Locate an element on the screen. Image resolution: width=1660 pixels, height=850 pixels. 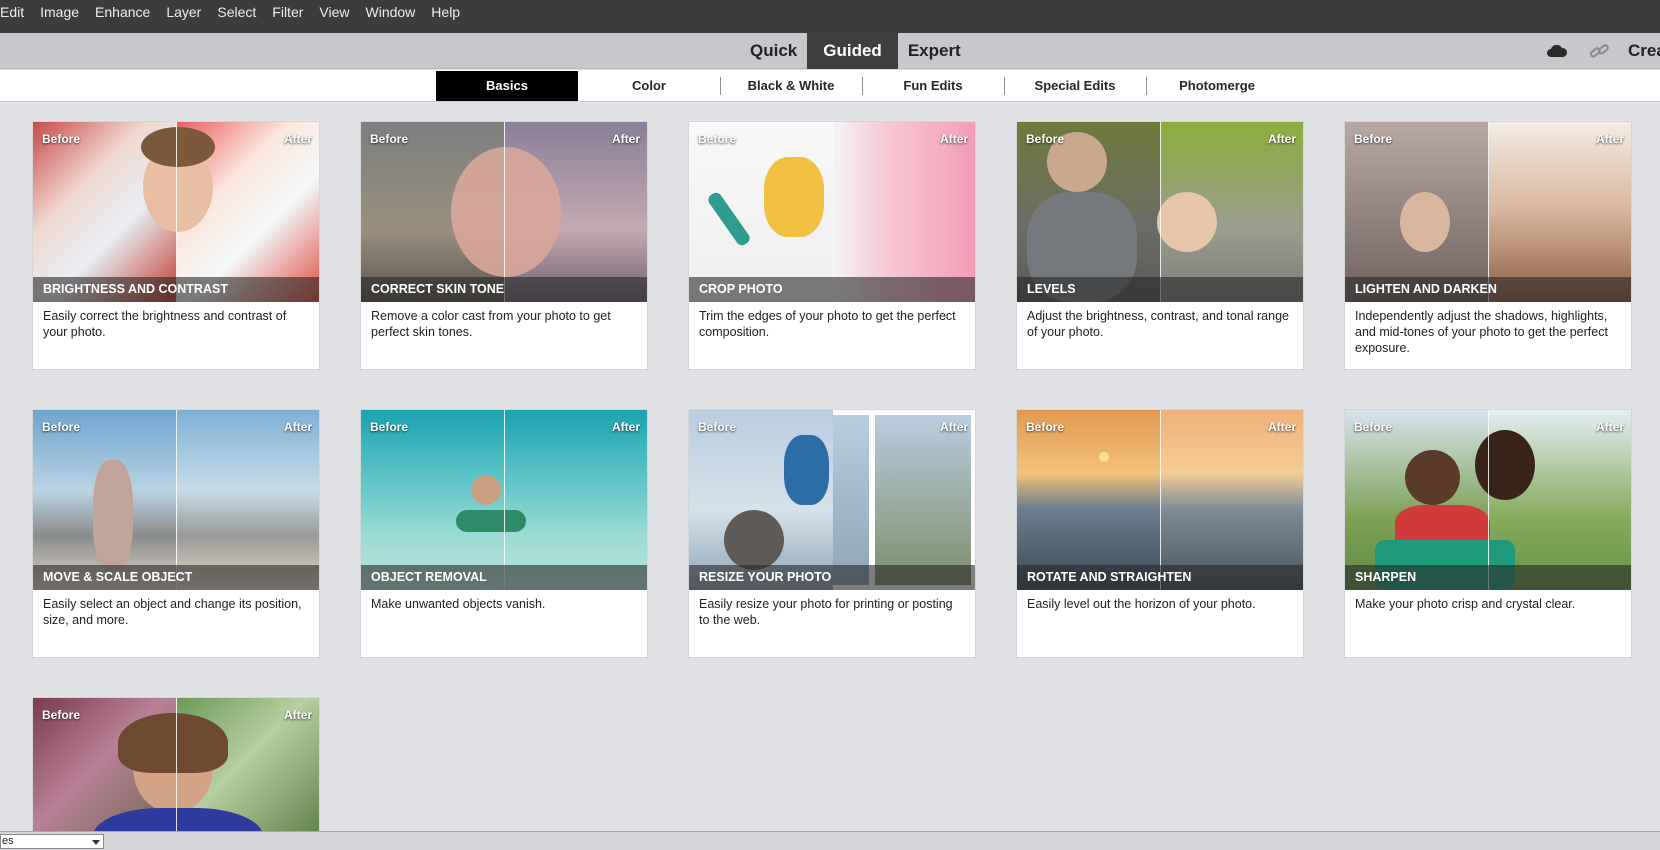
mode-tab-quick: Quick is located at coordinates (773, 51).